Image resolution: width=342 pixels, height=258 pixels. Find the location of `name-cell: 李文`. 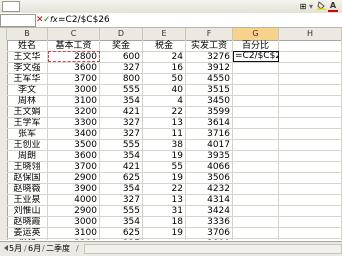

name-cell: 李文 is located at coordinates (27, 90).